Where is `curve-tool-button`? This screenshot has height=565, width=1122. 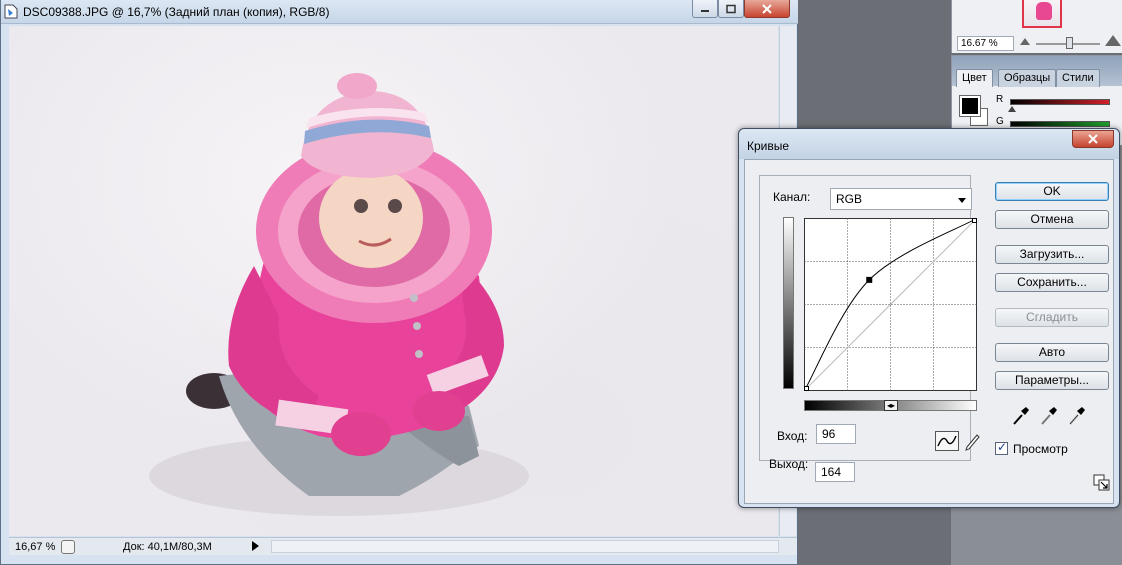 curve-tool-button is located at coordinates (947, 441).